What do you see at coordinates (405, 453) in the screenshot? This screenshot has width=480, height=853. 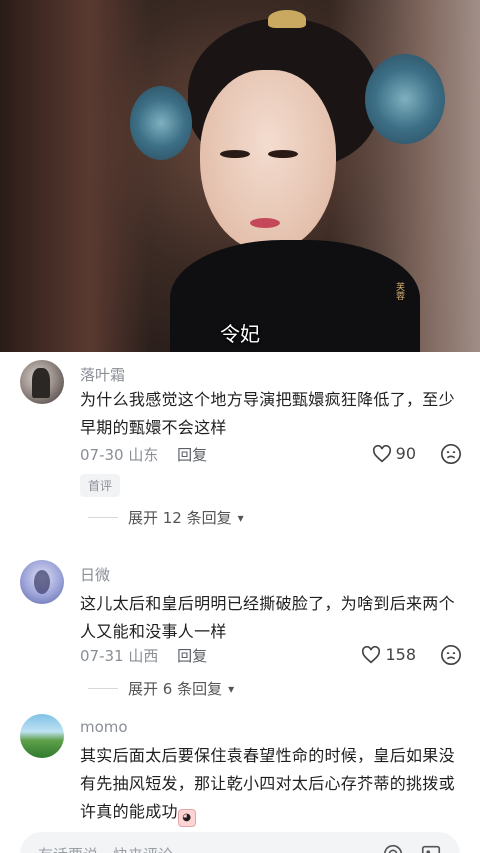 I see `like-count: 90` at bounding box center [405, 453].